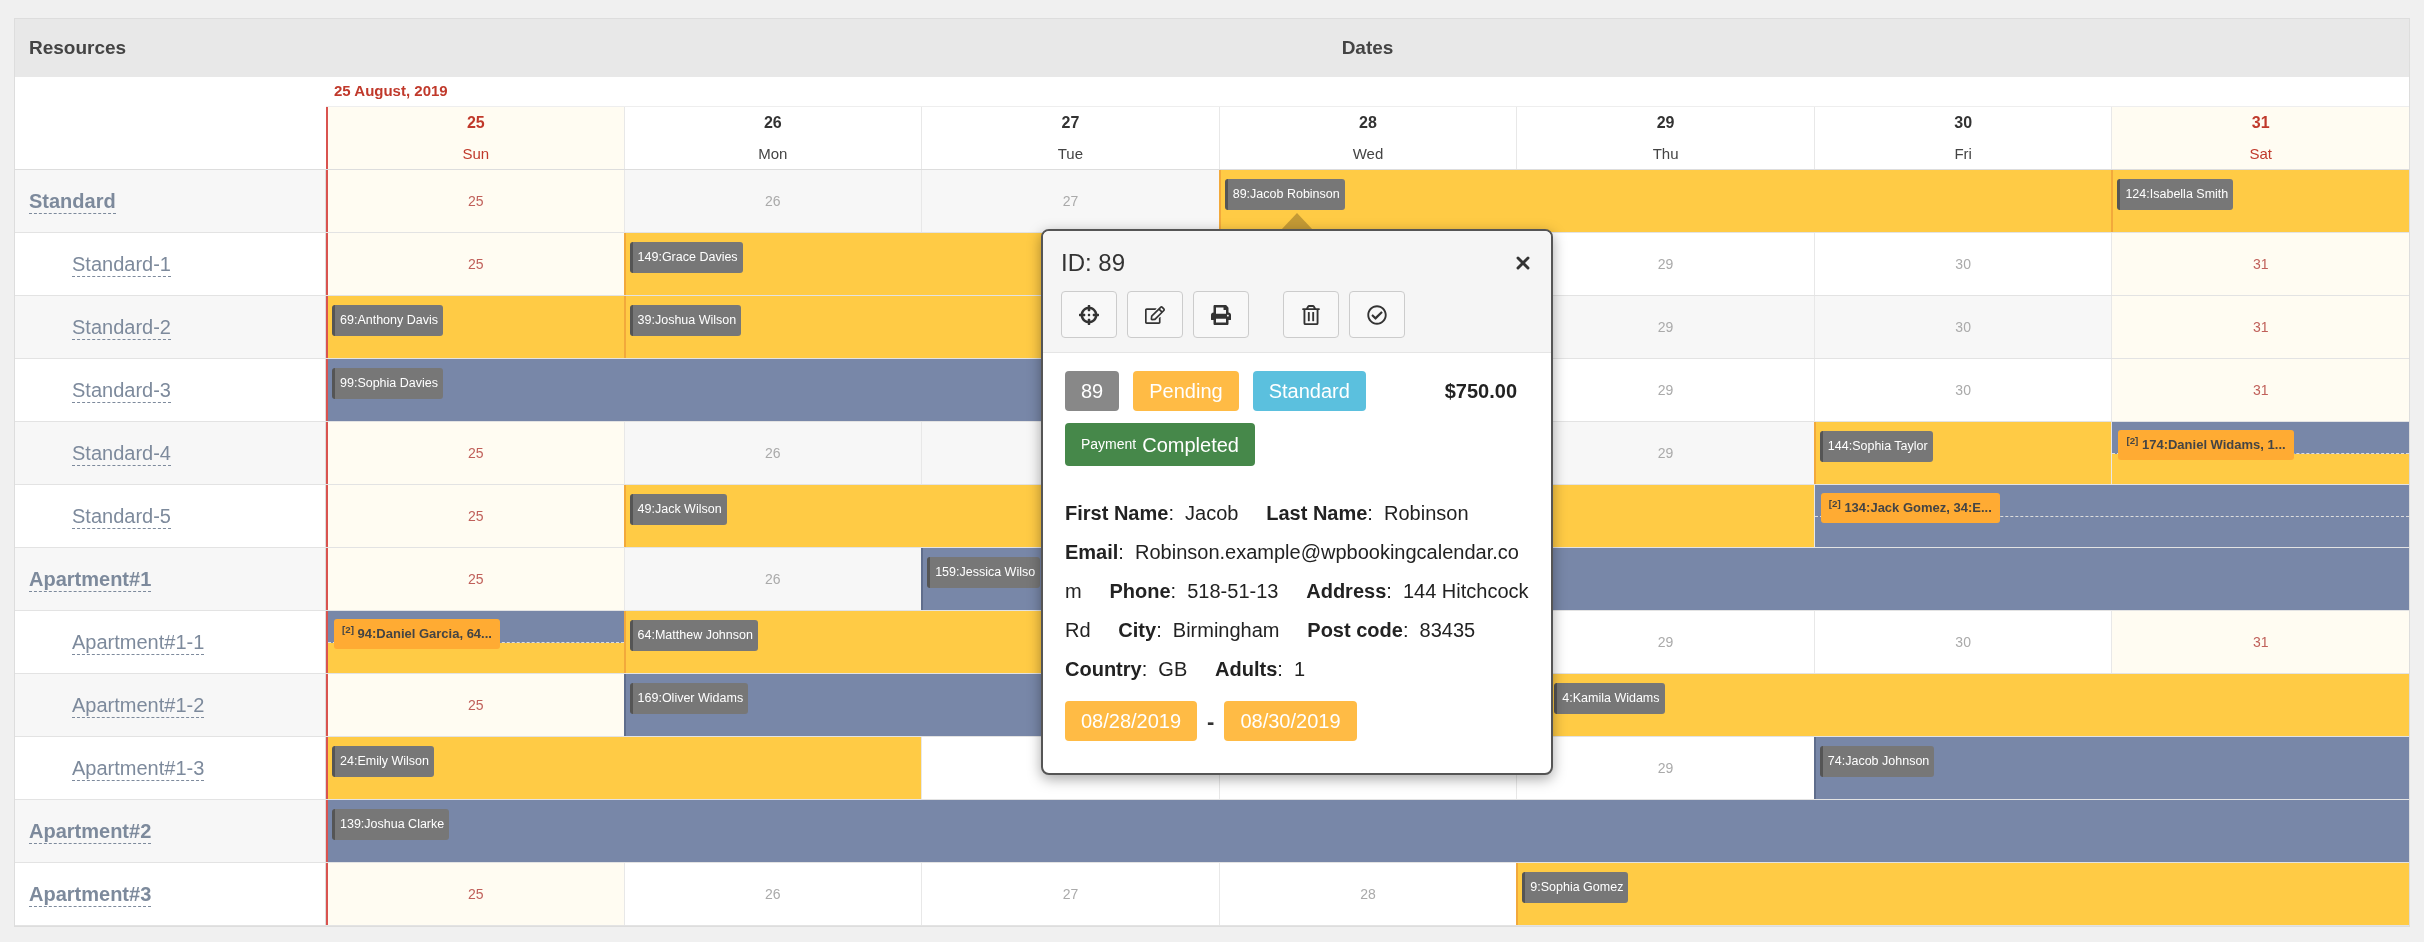 This screenshot has width=2424, height=942. Describe the element at coordinates (1368, 153) in the screenshot. I see `weekday-label: Wed` at that location.